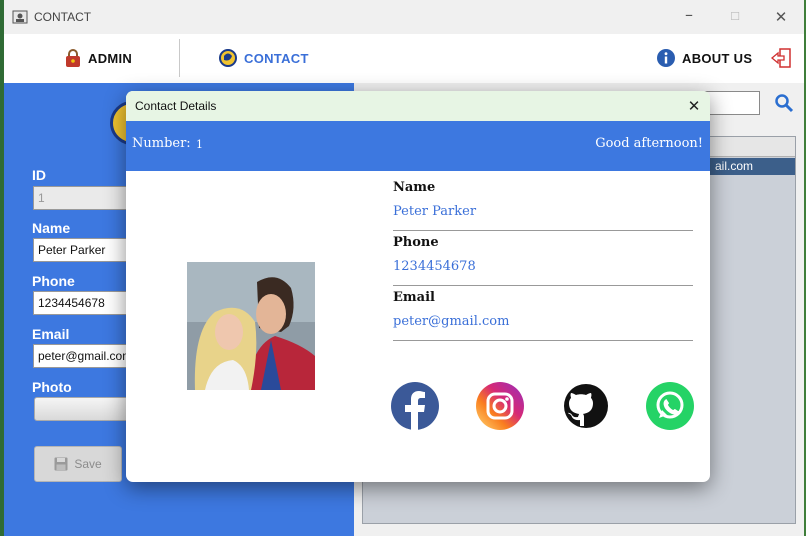 The height and width of the screenshot is (536, 806). What do you see at coordinates (39, 175) in the screenshot?
I see `id-label: ID` at bounding box center [39, 175].